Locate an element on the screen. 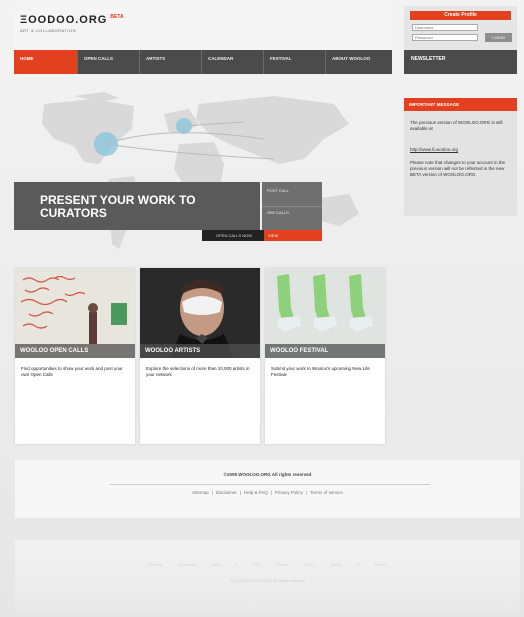  card-open-calls-caption: WOOLOO OPEN CALLS is located at coordinates (75, 351).